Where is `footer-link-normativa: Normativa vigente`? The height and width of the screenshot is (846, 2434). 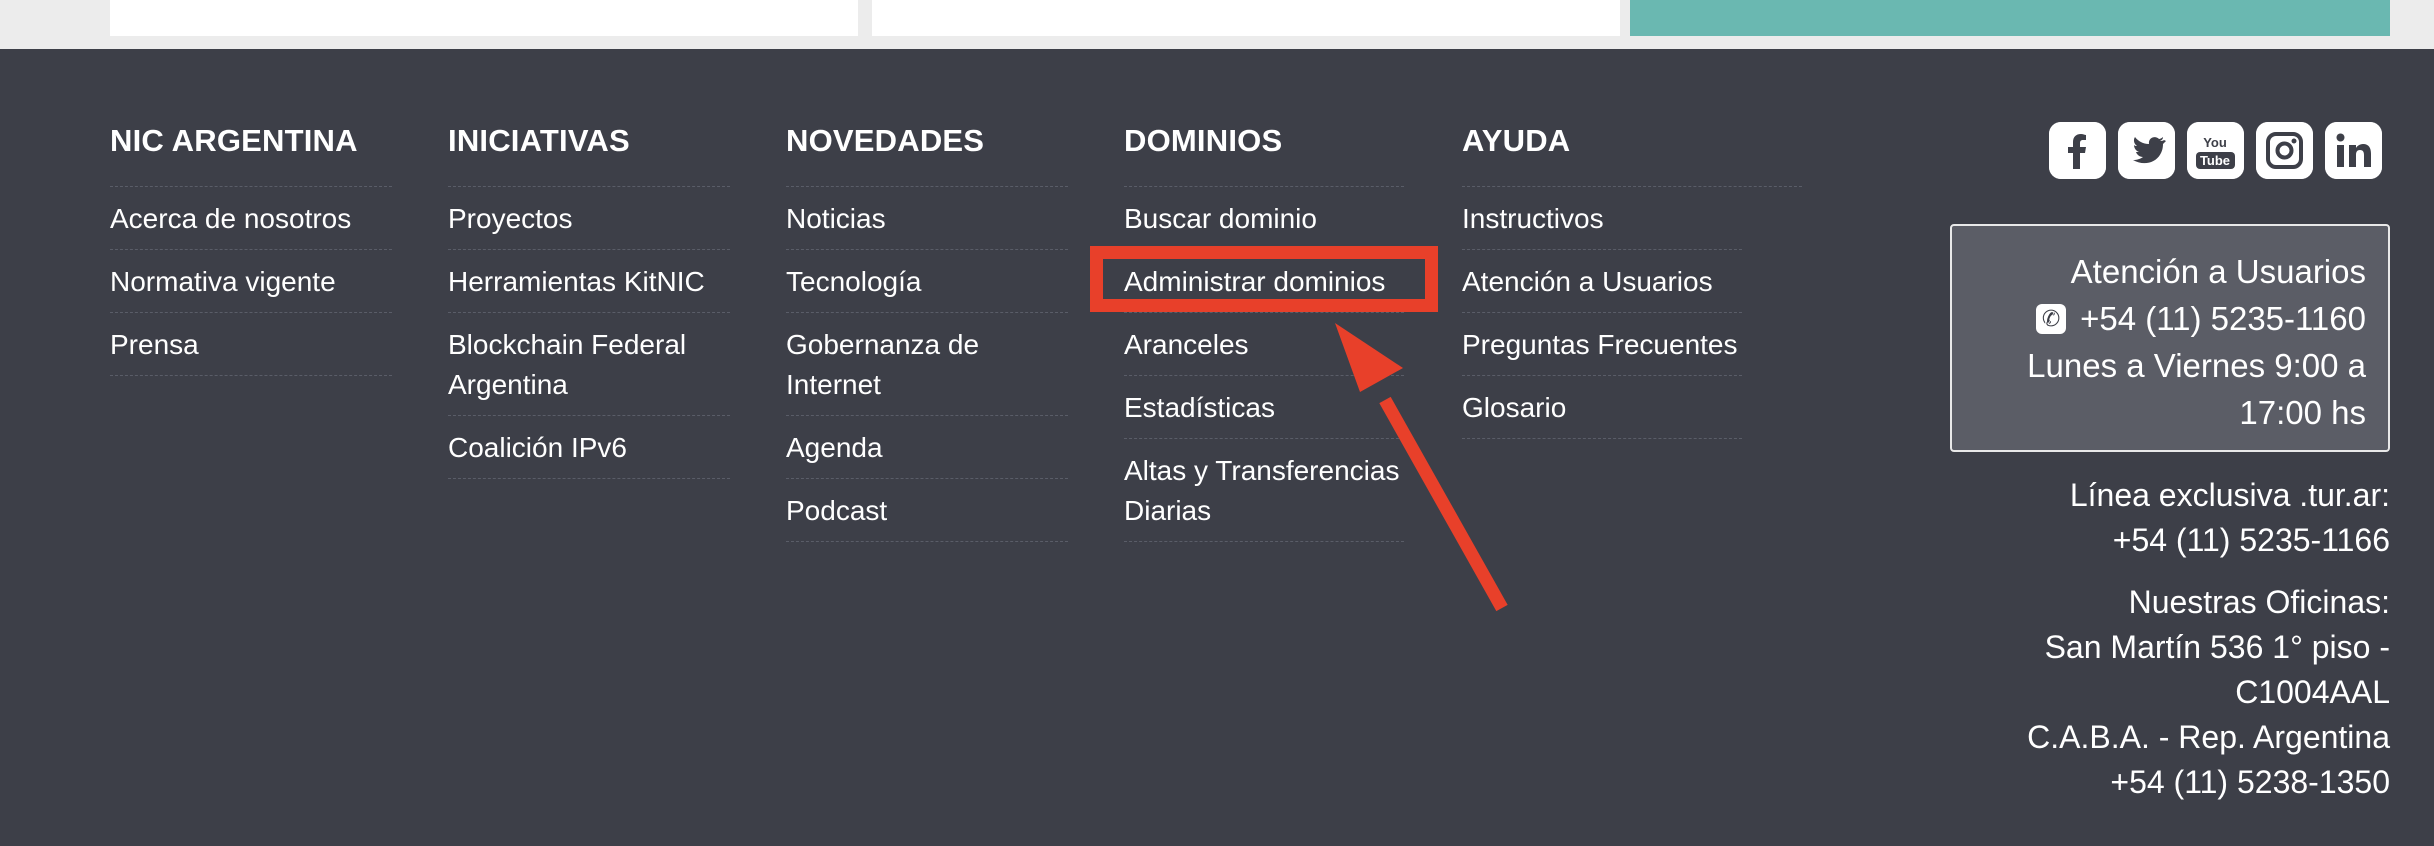
footer-link-normativa: Normativa vigente is located at coordinates (223, 282).